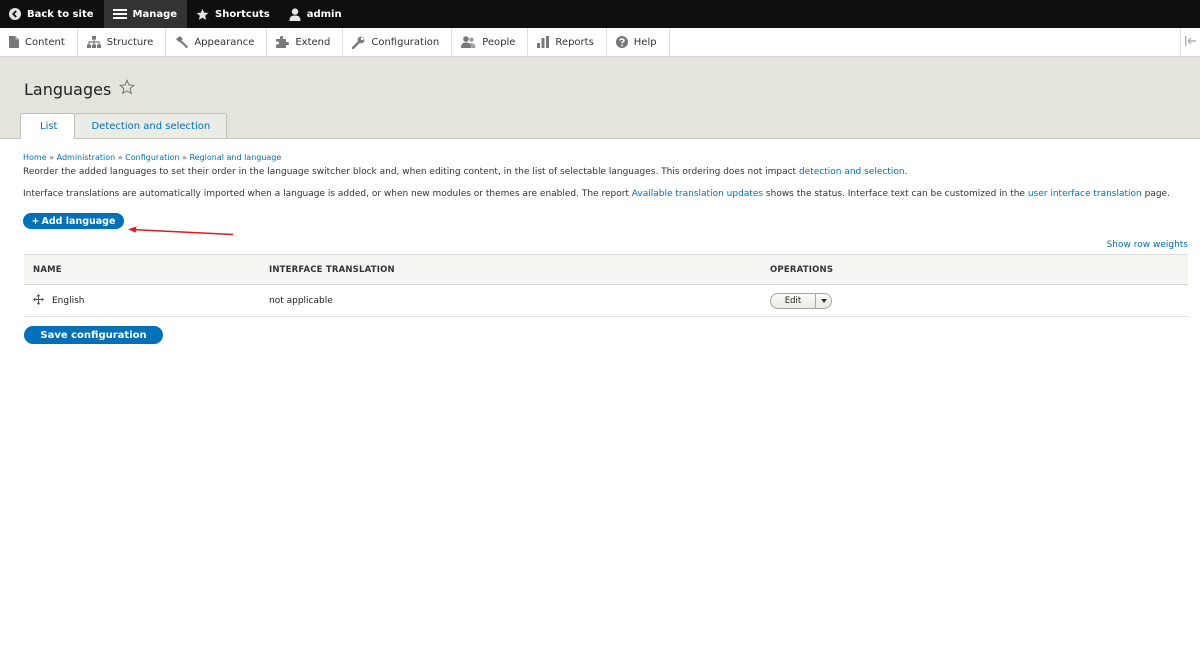 This screenshot has width=1200, height=650. Describe the element at coordinates (14, 42) in the screenshot. I see `file-icon` at that location.